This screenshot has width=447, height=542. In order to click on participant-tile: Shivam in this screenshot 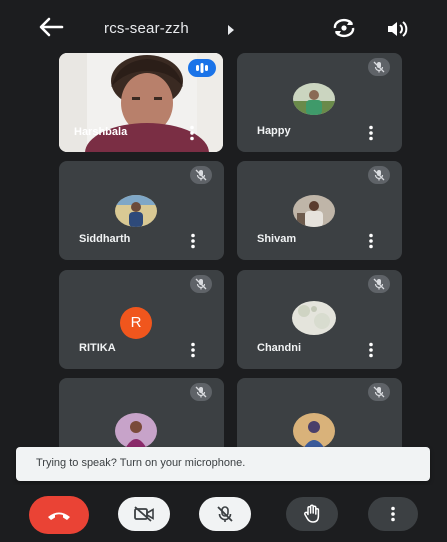, I will do `click(319, 210)`.